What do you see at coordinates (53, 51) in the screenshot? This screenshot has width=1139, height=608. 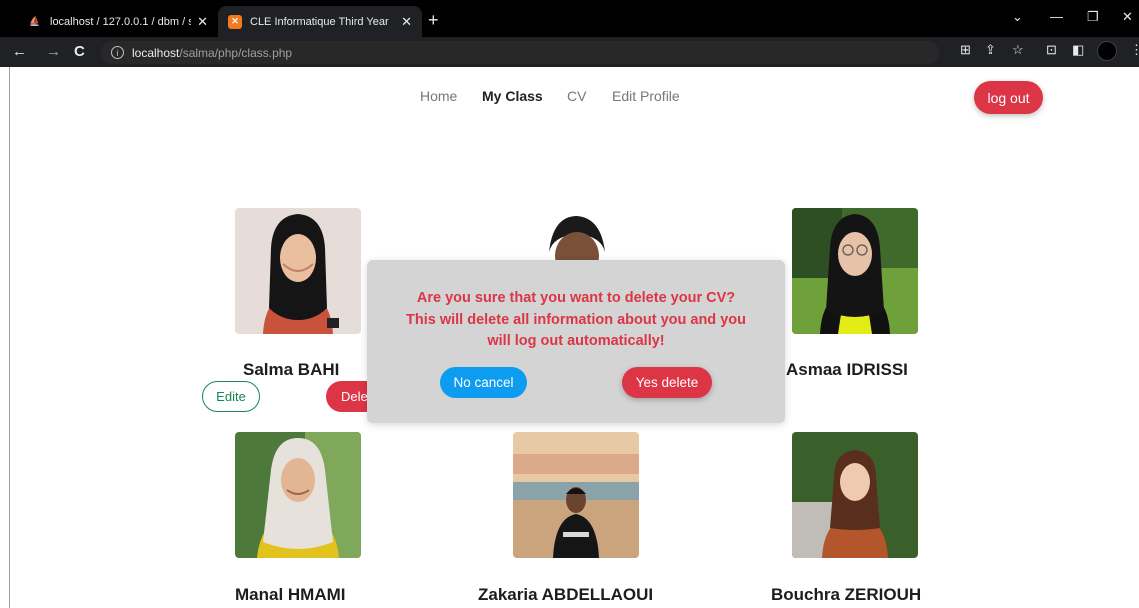 I see `forward-icon: →` at bounding box center [53, 51].